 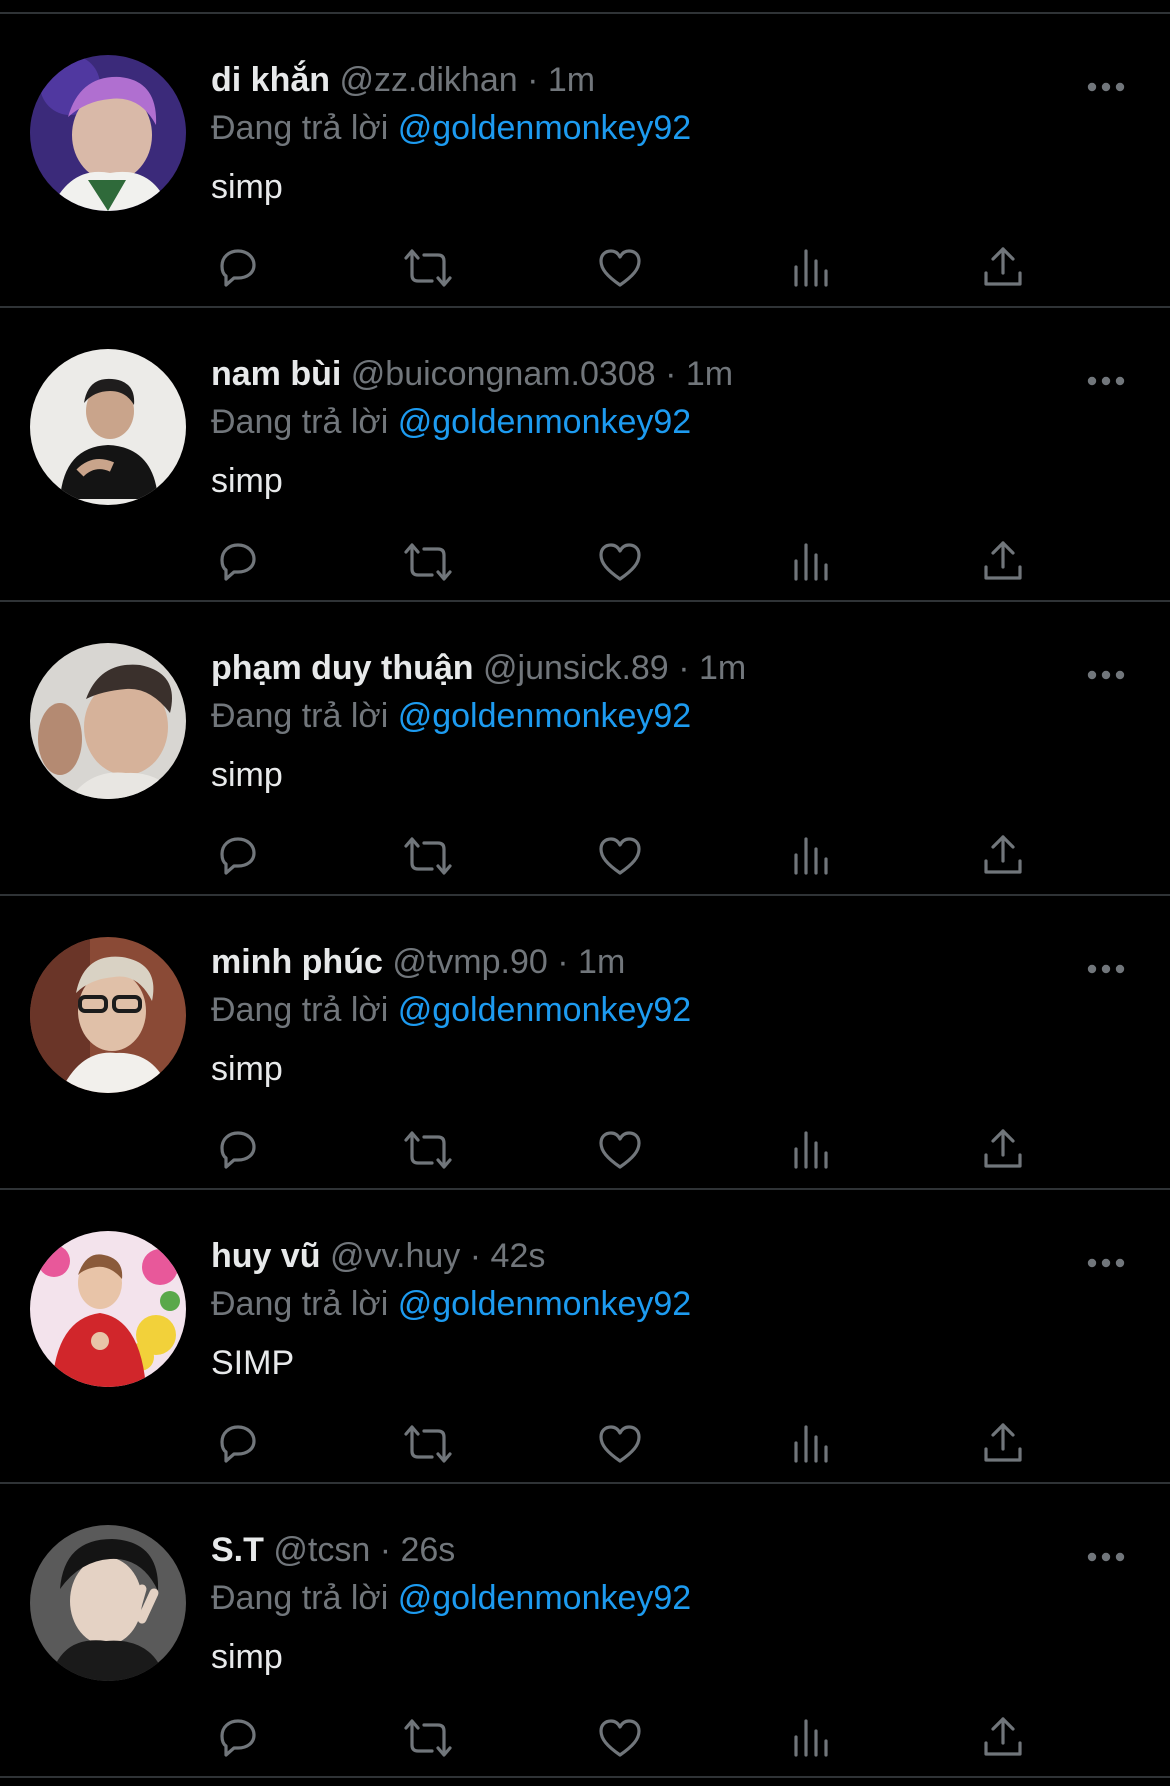 What do you see at coordinates (469, 962) in the screenshot?
I see `user-handle: @tvmp.90` at bounding box center [469, 962].